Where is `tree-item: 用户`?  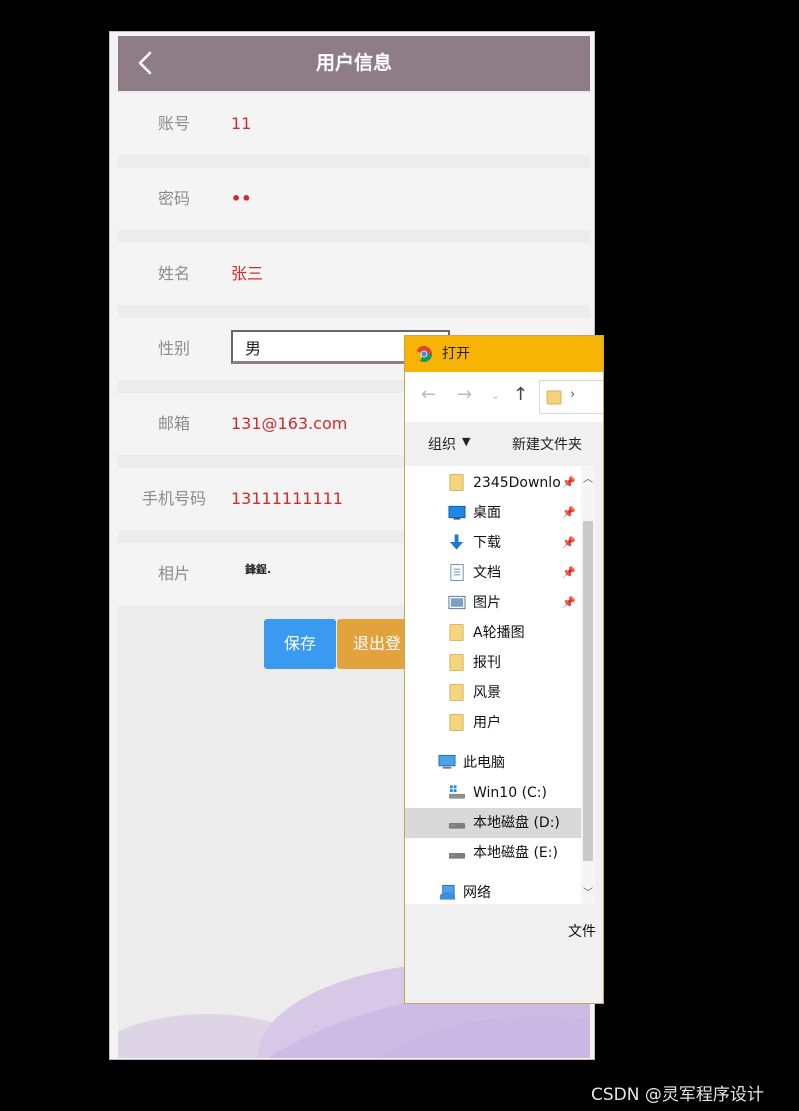
tree-item: 用户 is located at coordinates (493, 723).